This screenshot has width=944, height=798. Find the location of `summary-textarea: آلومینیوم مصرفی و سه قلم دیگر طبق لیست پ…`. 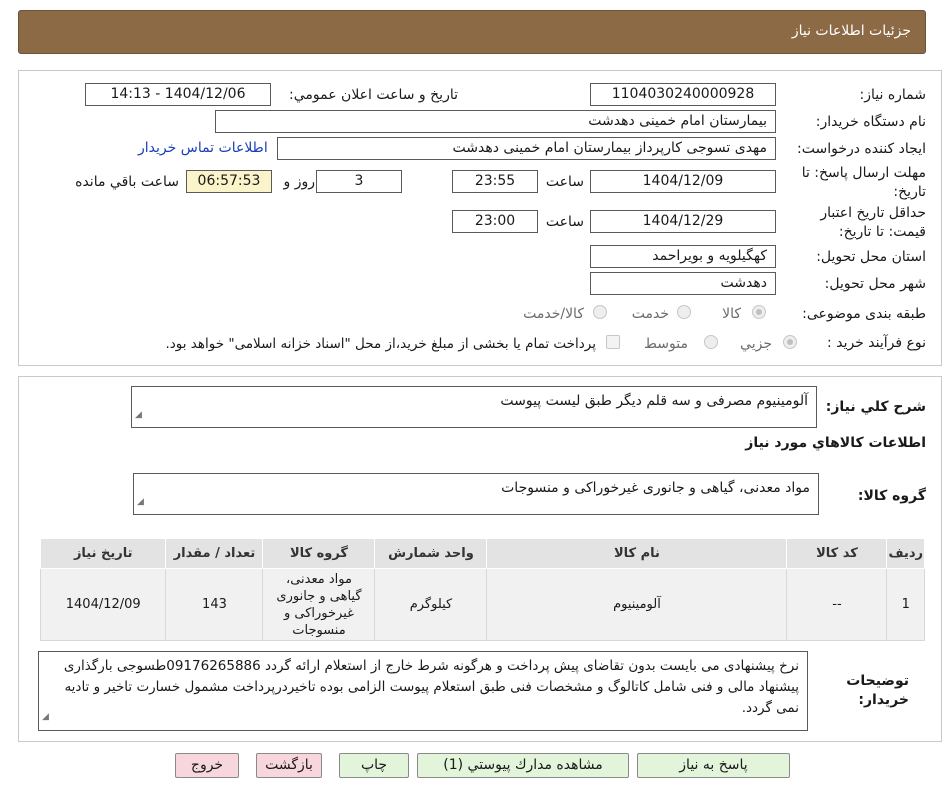

summary-textarea: آلومینیوم مصرفی و سه قلم دیگر طبق لیست پ… is located at coordinates (474, 407).